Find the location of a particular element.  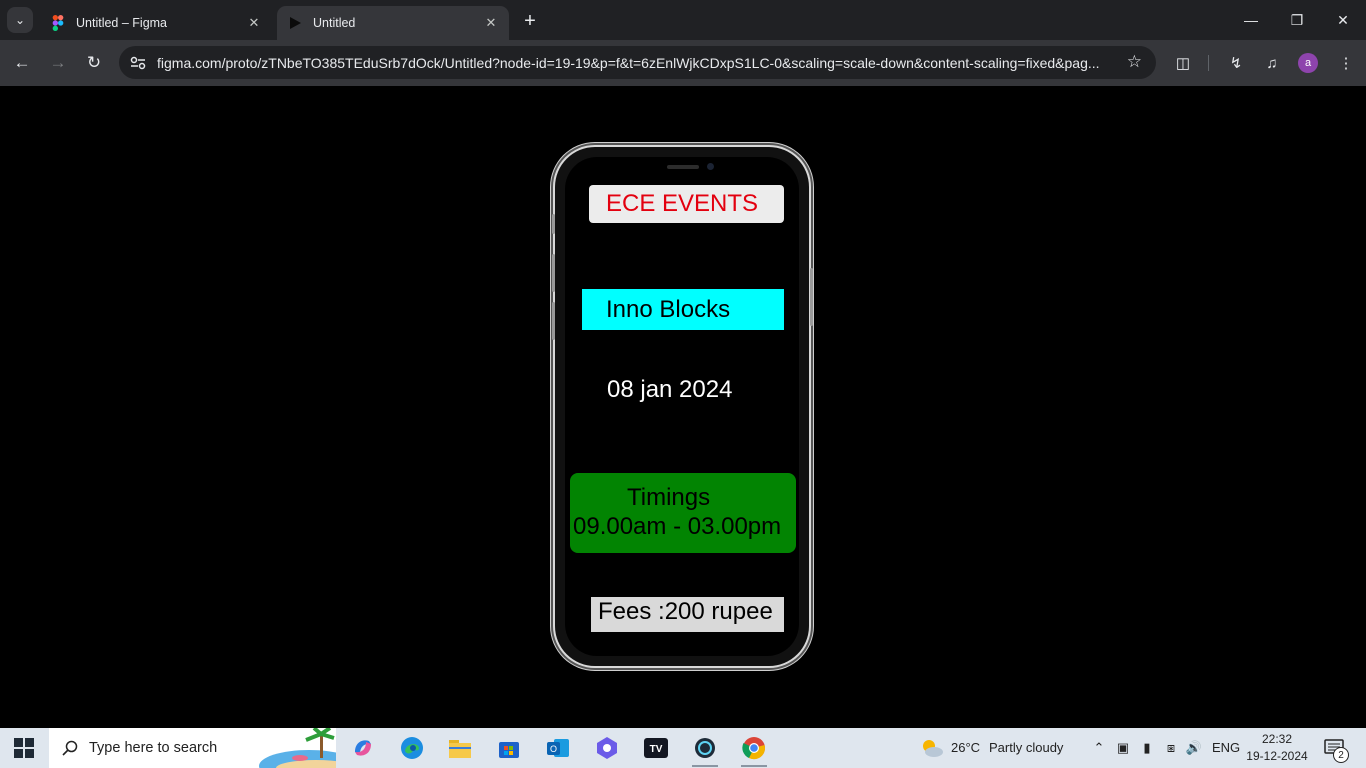

extensions-icon: ◫ is located at coordinates (1183, 63).